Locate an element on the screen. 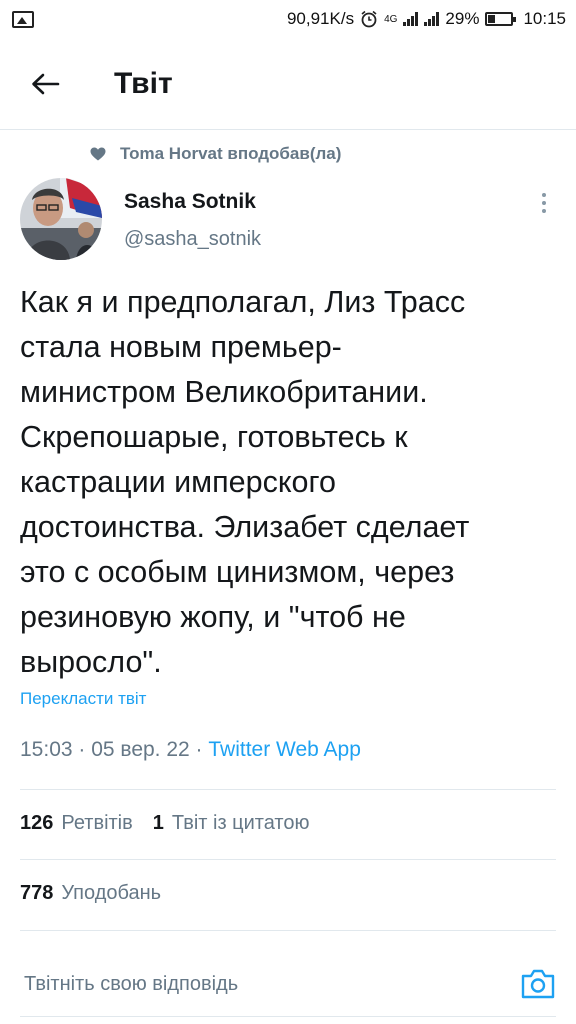 Image resolution: width=576 pixels, height=1024 pixels. status-bar: 90,91K/s 4G 29% 10:15 is located at coordinates (288, 19).